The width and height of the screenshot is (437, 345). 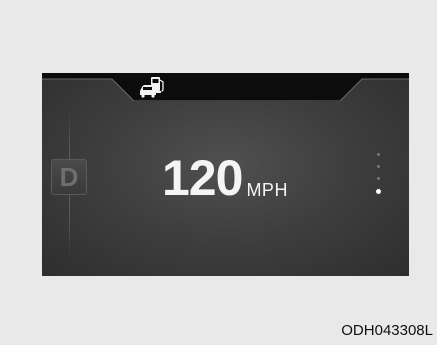 What do you see at coordinates (378, 191) in the screenshot?
I see `page-dot-active` at bounding box center [378, 191].